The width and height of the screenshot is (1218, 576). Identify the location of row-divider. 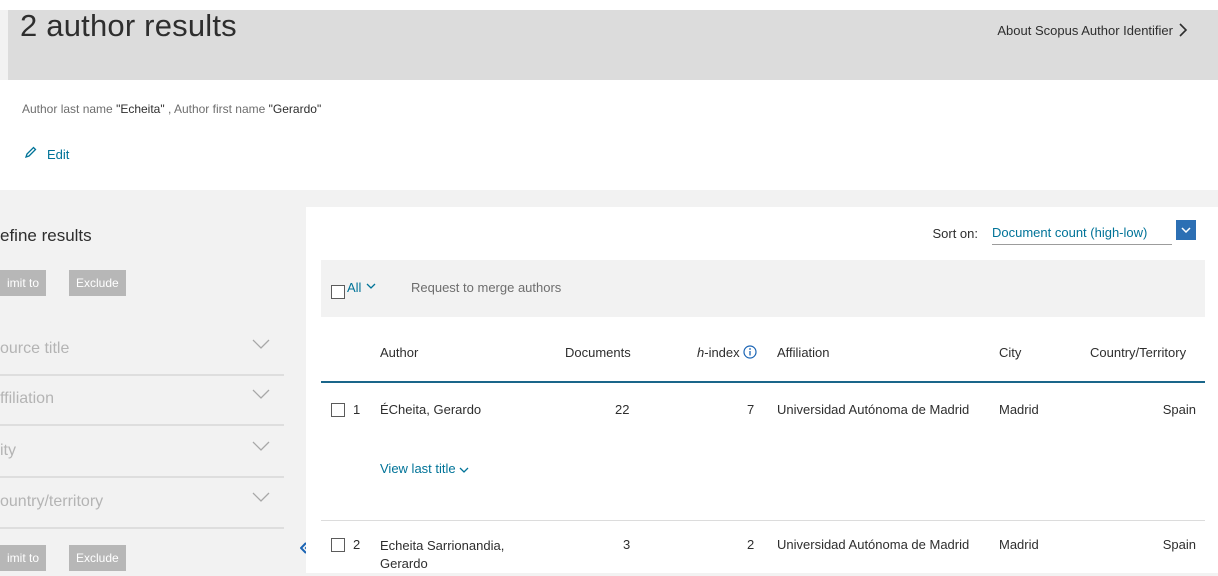
(763, 520).